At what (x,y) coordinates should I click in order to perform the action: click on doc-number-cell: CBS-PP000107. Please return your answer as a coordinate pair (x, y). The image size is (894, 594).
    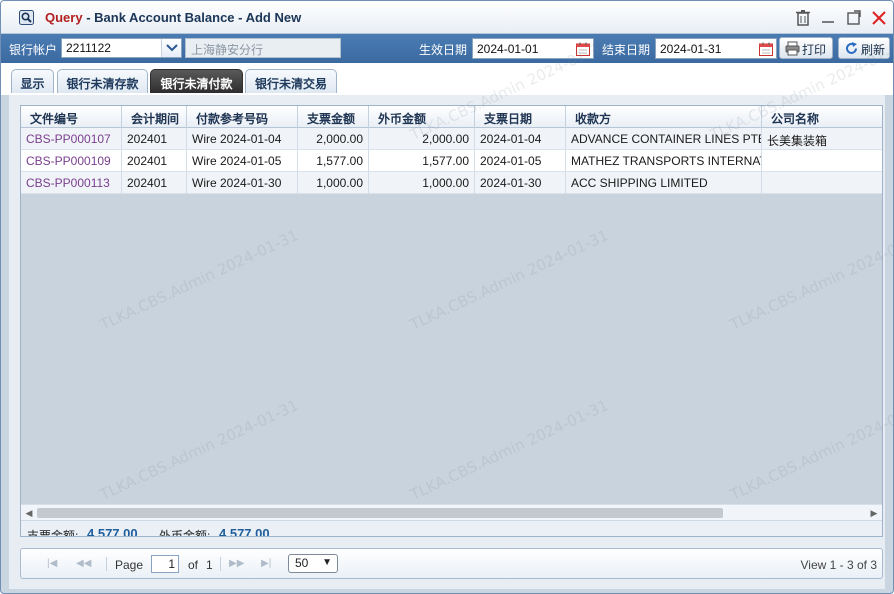
    Looking at the image, I should click on (71, 139).